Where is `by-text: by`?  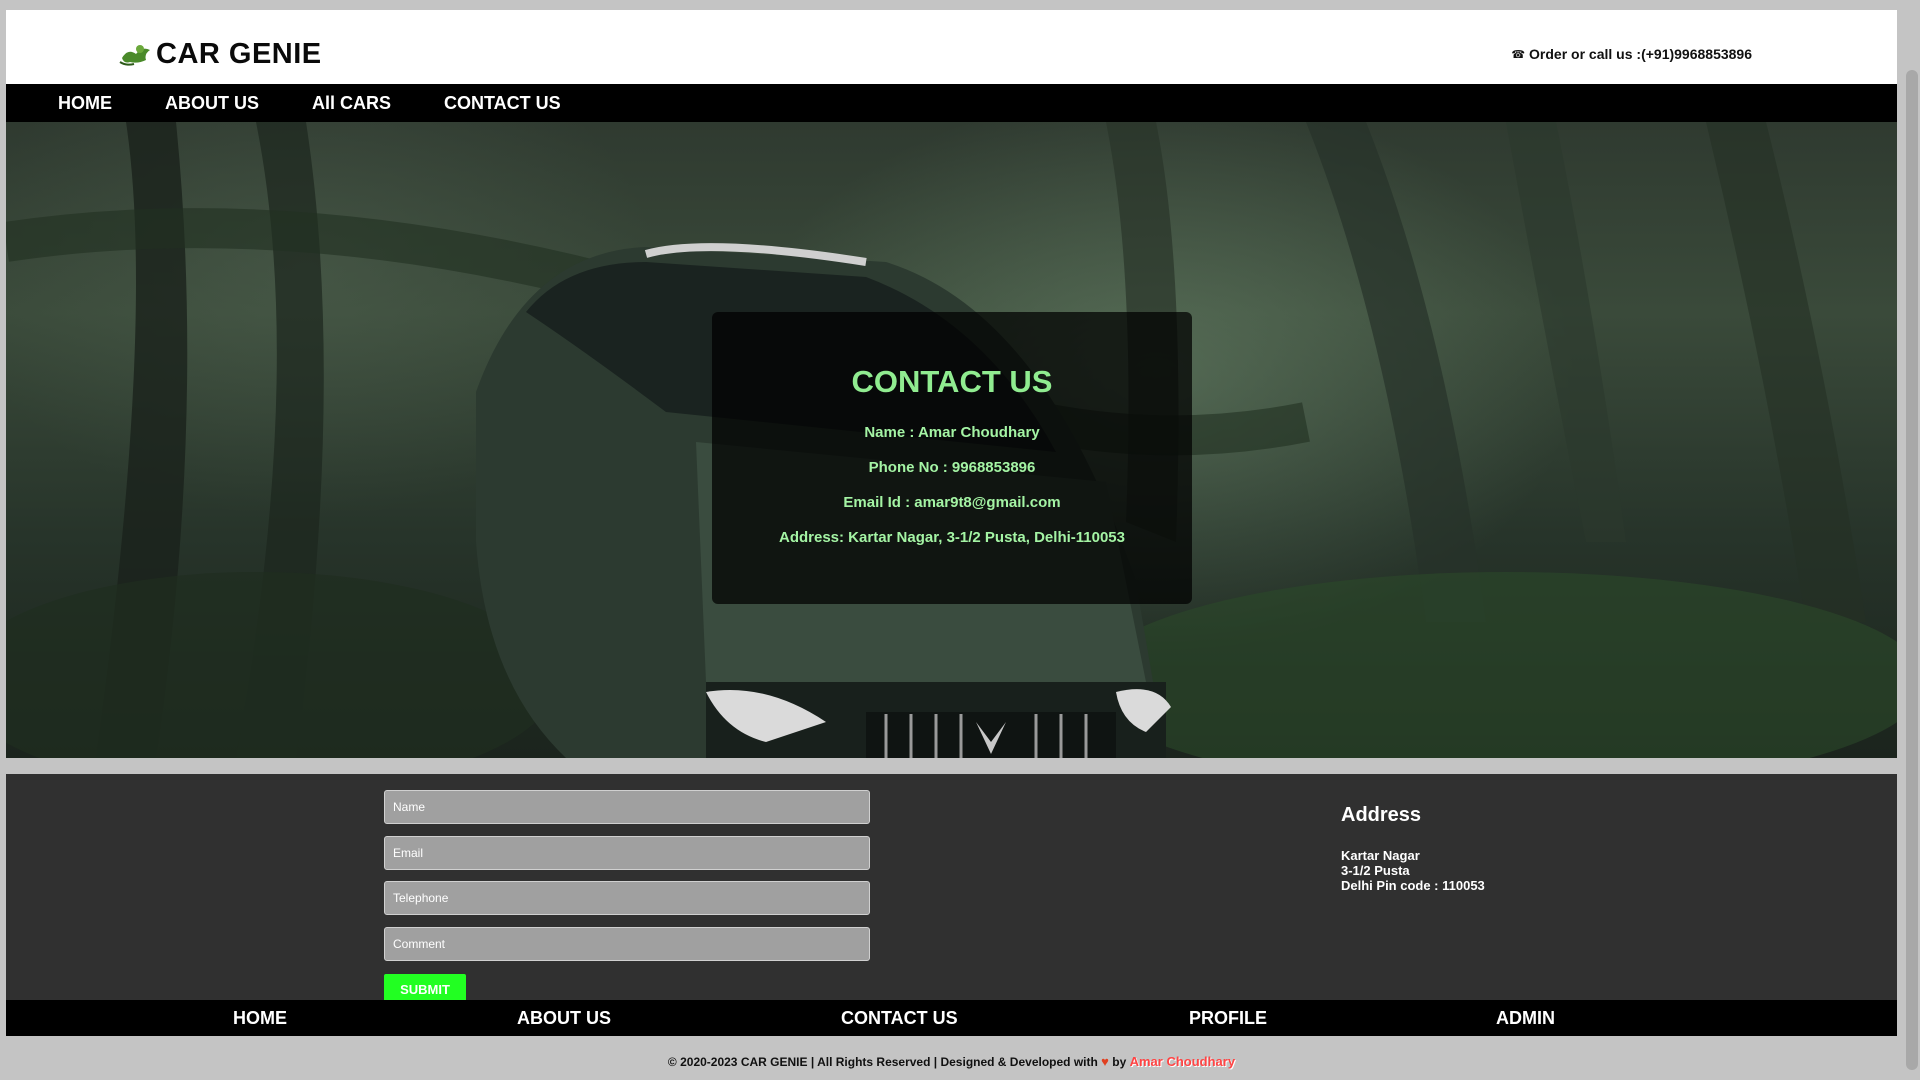 by-text: by is located at coordinates (1119, 1062).